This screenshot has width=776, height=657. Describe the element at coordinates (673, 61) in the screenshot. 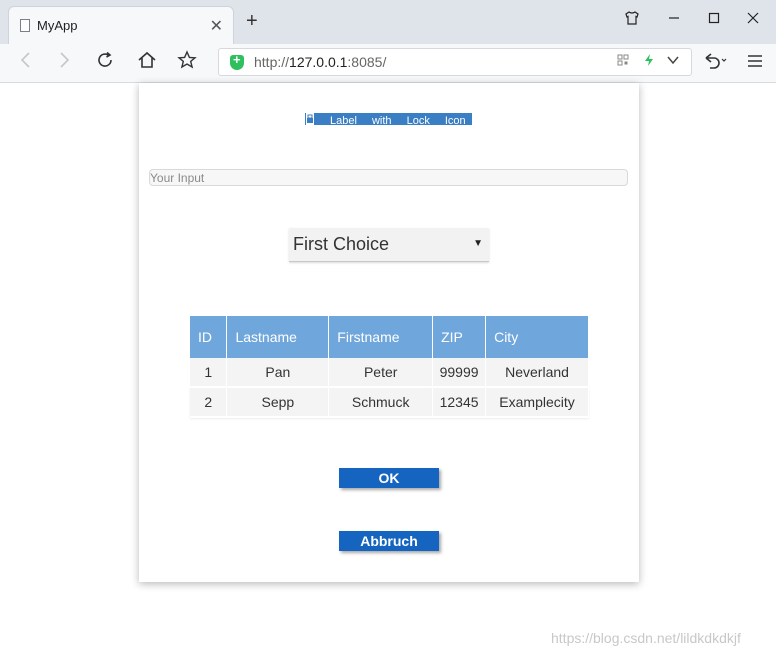

I see `chevron-down-icon` at that location.